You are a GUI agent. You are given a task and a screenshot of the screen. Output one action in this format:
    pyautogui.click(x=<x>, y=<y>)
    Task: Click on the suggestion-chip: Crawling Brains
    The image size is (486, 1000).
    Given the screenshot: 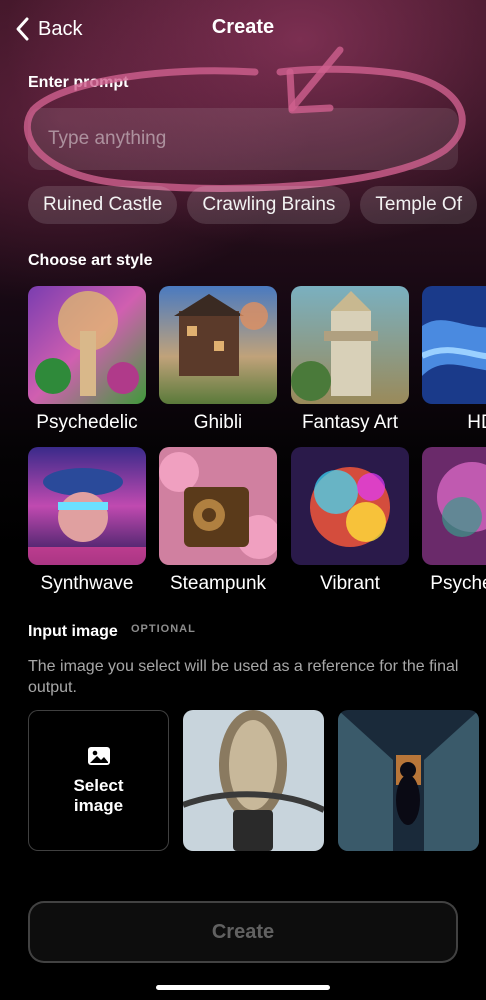 What is the action you would take?
    pyautogui.click(x=269, y=205)
    